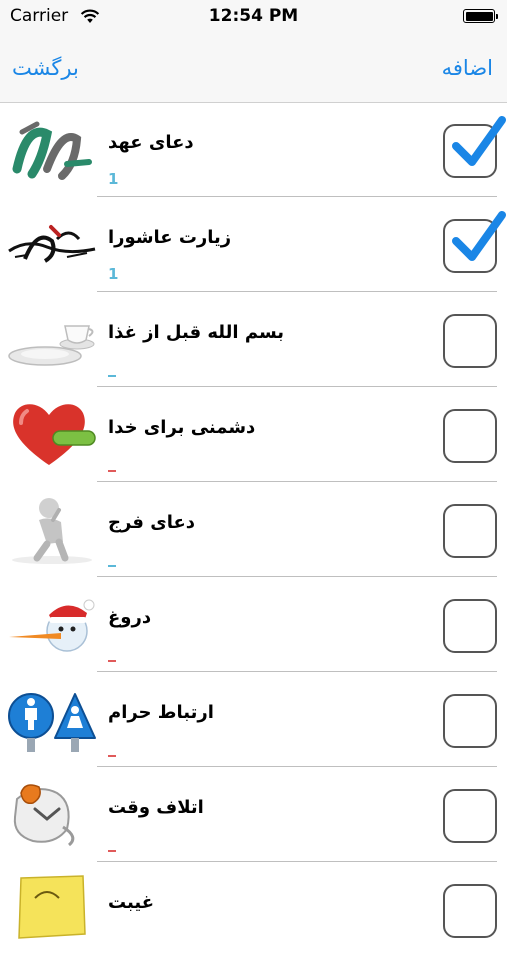  Describe the element at coordinates (51, 345) in the screenshot. I see `plate-cup-icon` at that location.